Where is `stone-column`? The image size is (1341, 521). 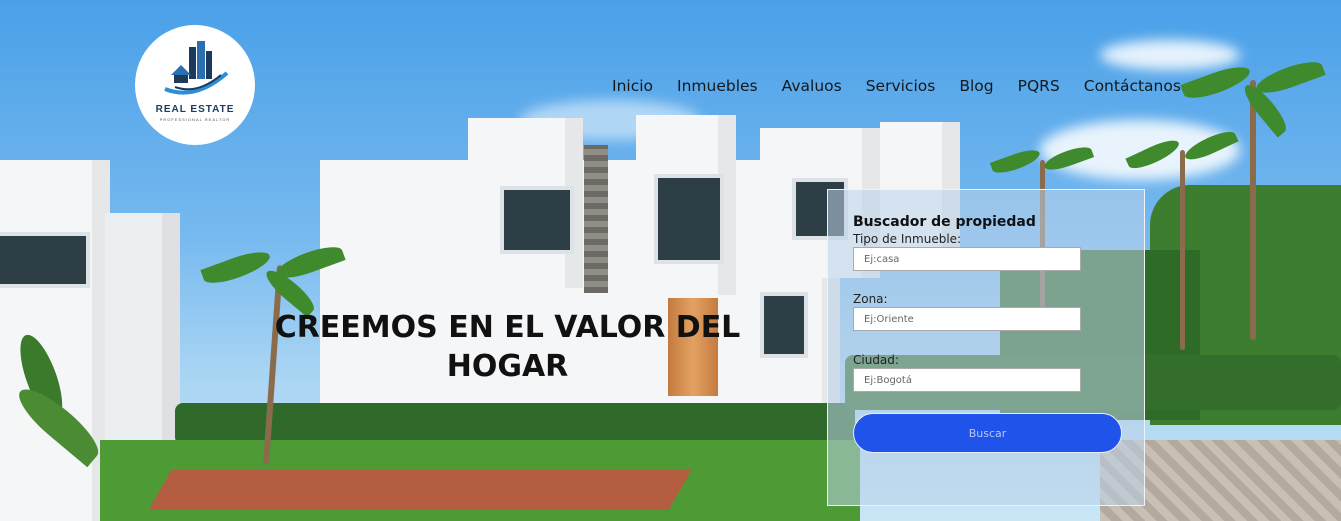 stone-column is located at coordinates (596, 219).